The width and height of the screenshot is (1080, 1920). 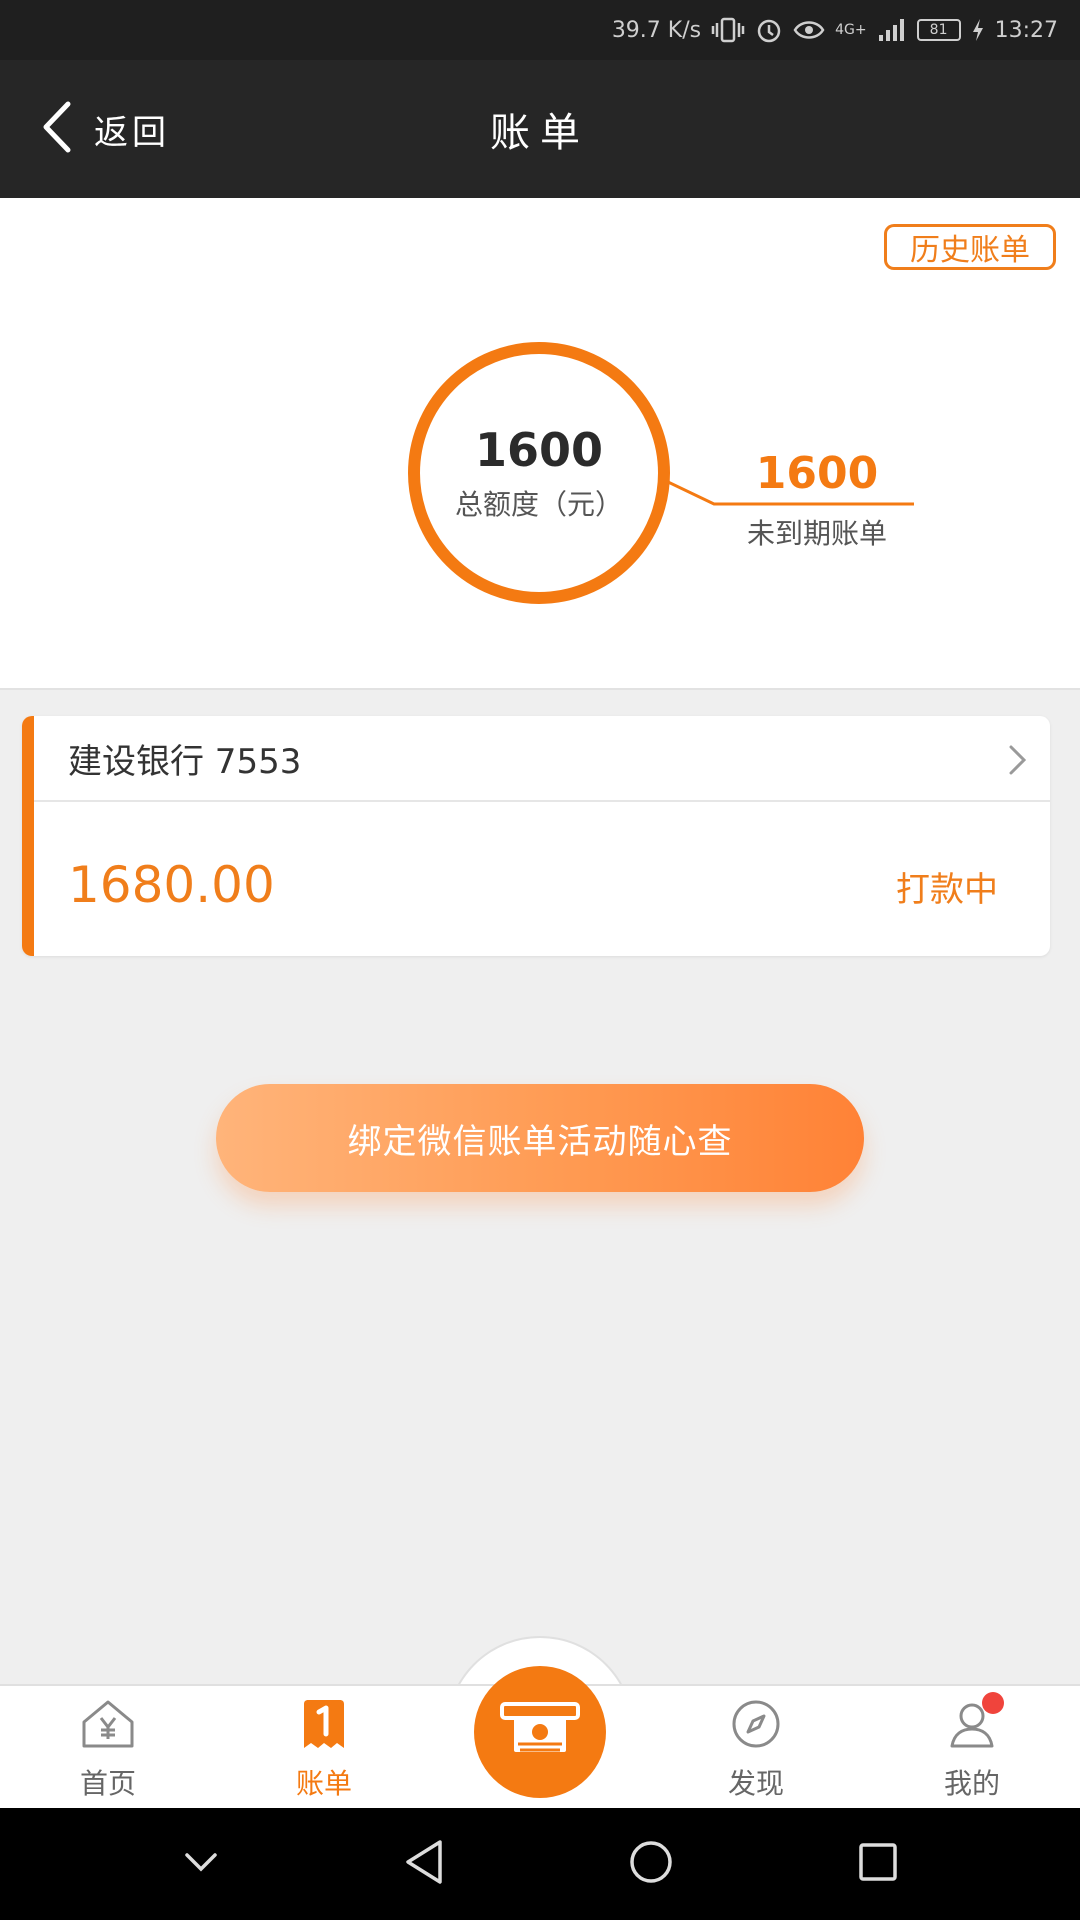 I want to click on tab-me: 我的, so click(x=972, y=1746).